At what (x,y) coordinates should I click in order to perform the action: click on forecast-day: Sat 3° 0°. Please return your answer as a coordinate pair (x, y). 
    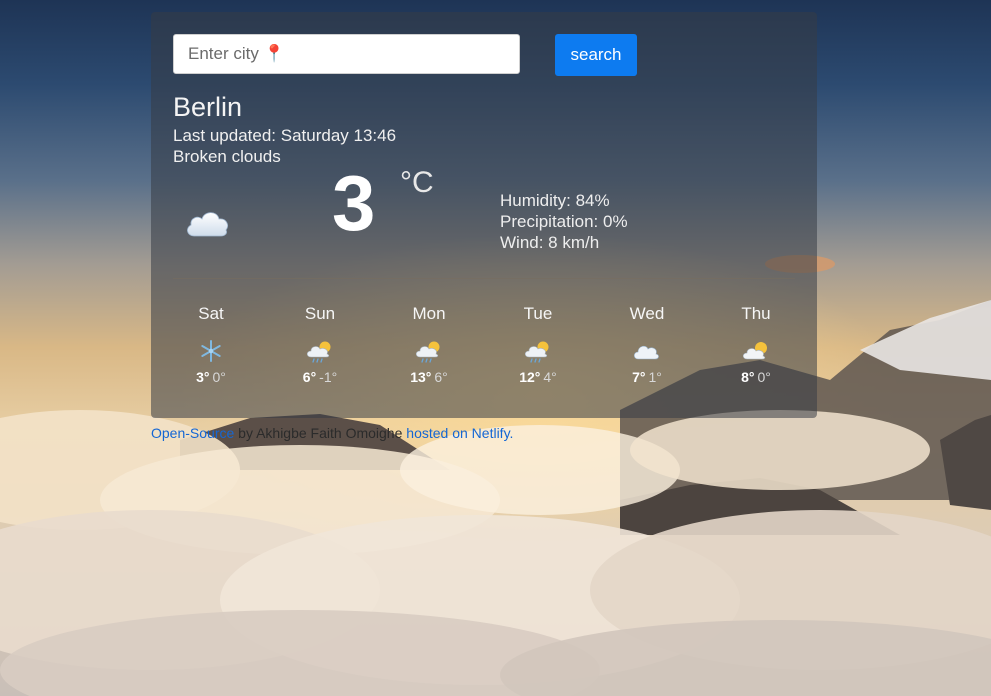
    Looking at the image, I should click on (211, 344).